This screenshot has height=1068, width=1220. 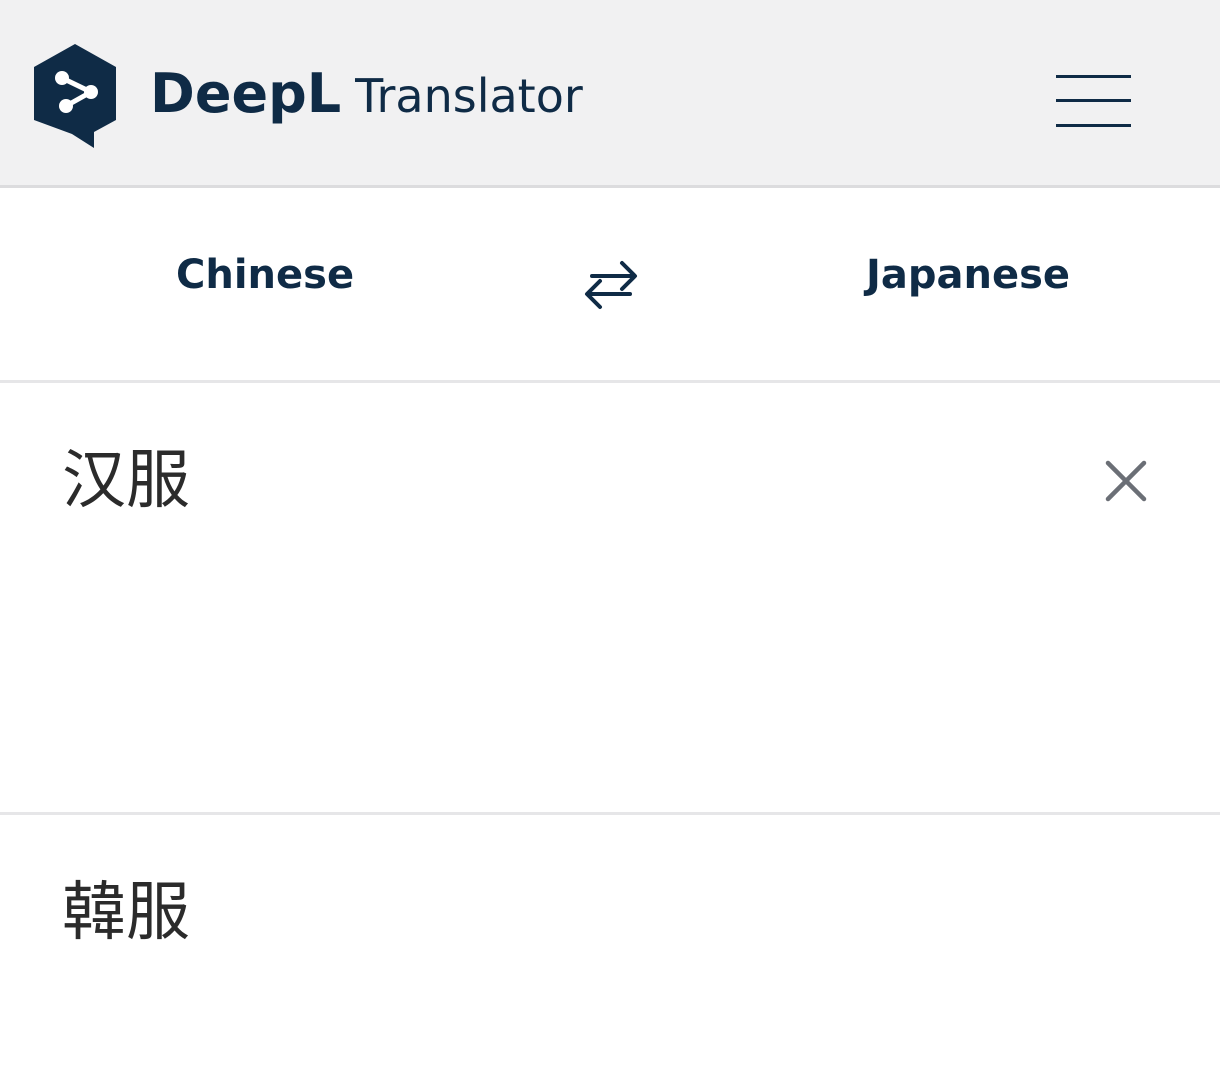 What do you see at coordinates (126, 913) in the screenshot?
I see `translation-text: 韓服` at bounding box center [126, 913].